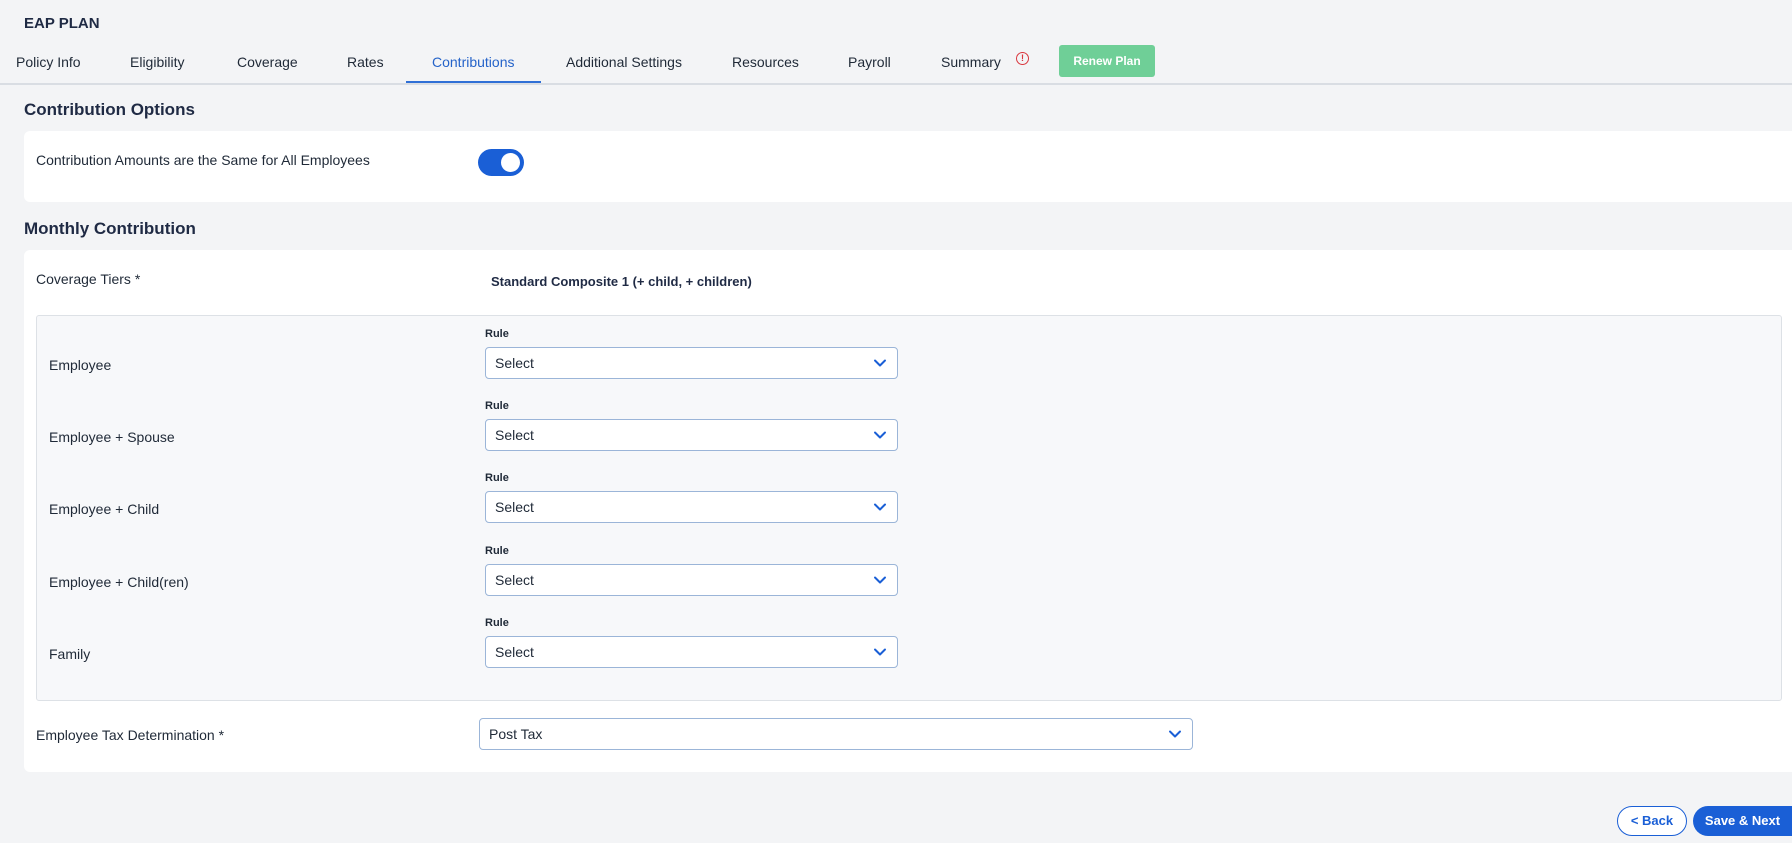 Image resolution: width=1792 pixels, height=843 pixels. I want to click on tab-additional-settings: Additional Settings, so click(624, 64).